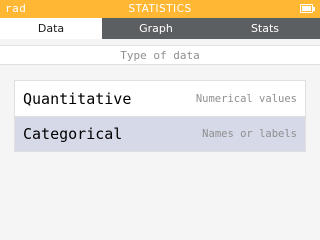 The image size is (320, 240). Describe the element at coordinates (77, 98) in the screenshot. I see `option-label: Quantitative` at that location.